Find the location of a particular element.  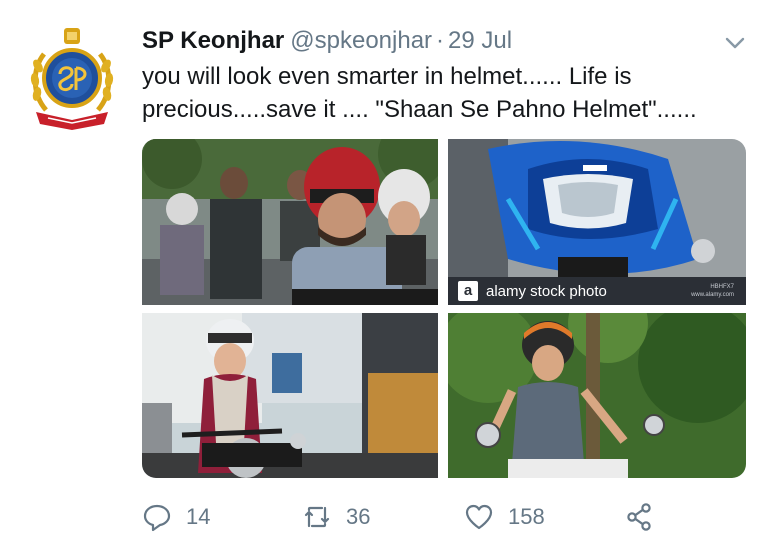

tweet-date: 29 Jul is located at coordinates (480, 40).